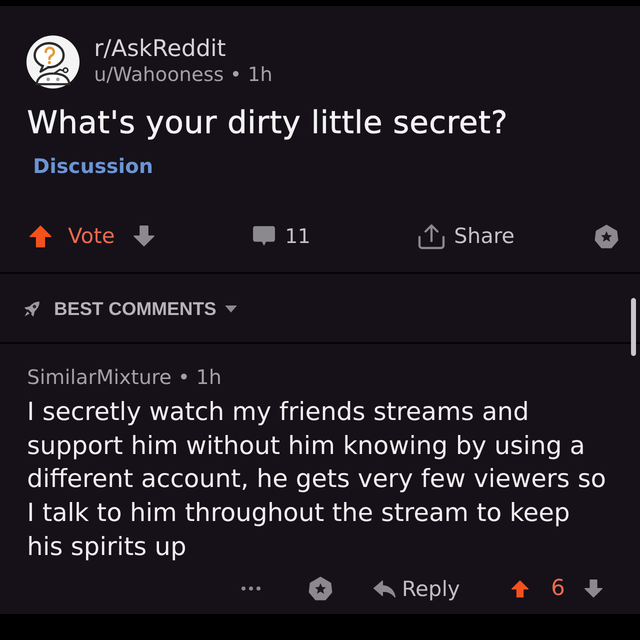 The width and height of the screenshot is (640, 640). Describe the element at coordinates (416, 589) in the screenshot. I see `reply-button: Reply` at that location.